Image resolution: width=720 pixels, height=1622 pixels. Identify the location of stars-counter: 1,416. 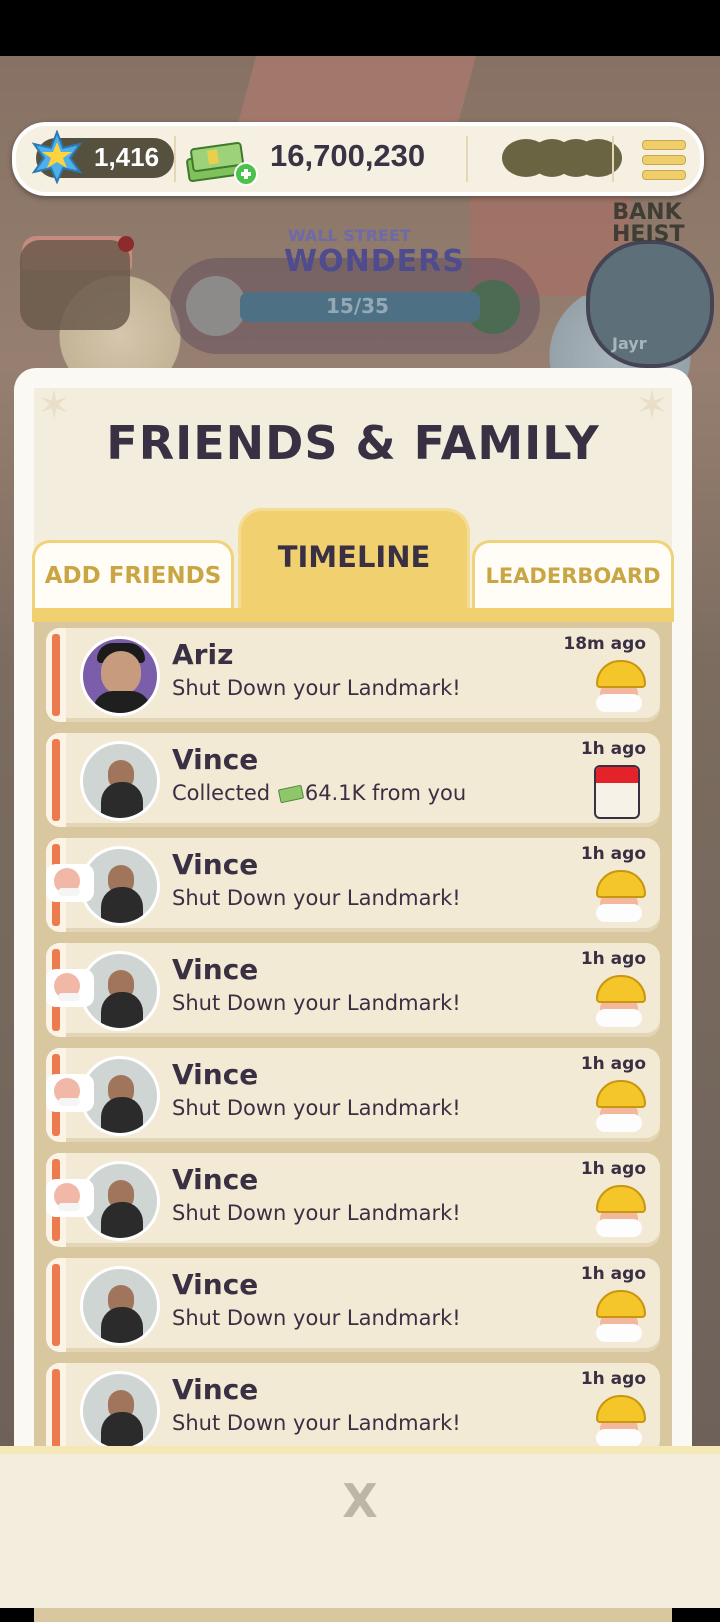
(102, 157).